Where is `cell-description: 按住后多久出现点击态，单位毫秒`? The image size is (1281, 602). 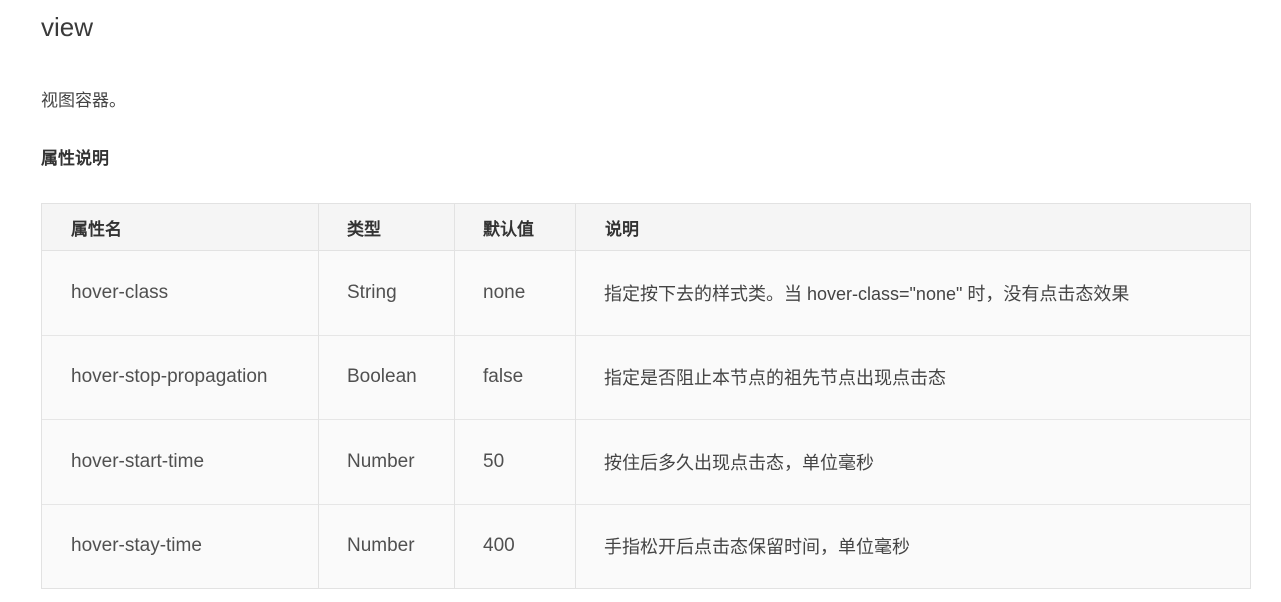 cell-description: 按住后多久出现点击态，单位毫秒 is located at coordinates (913, 461).